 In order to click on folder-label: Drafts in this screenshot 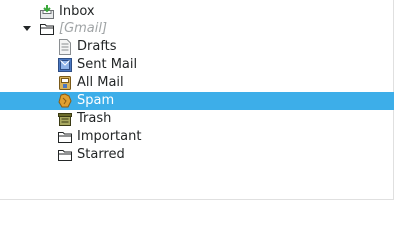, I will do `click(97, 46)`.